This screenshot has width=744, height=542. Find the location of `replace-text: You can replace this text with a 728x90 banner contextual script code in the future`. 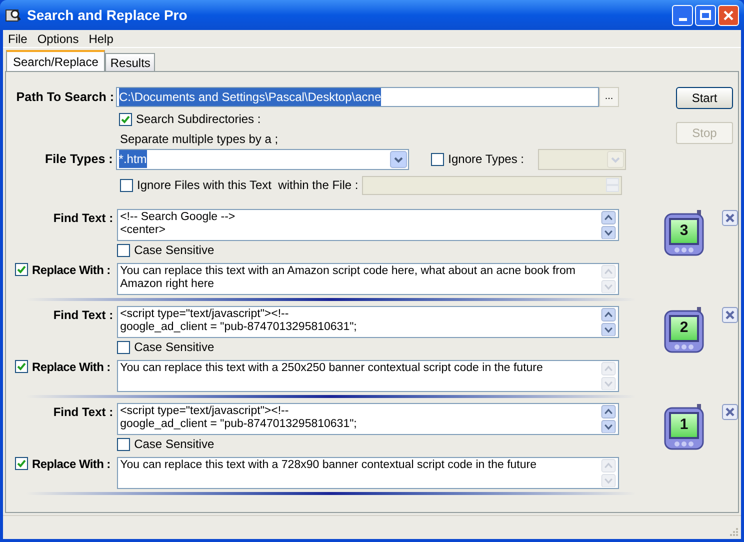

replace-text: You can replace this text with a 728x90 banner contextual script code in the future is located at coordinates (328, 465).